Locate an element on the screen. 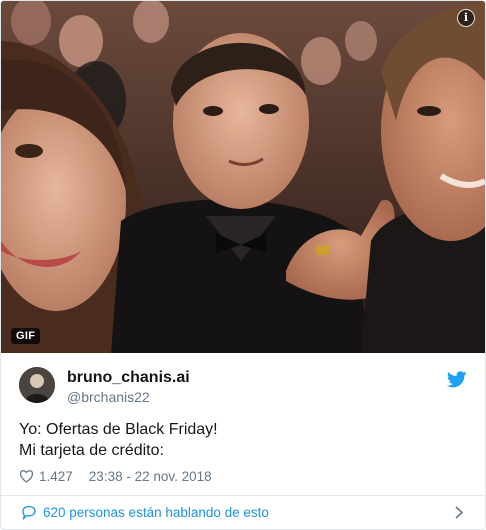 The image size is (486, 530). tweet-header: bruno_chanis.ai @brchanis22 is located at coordinates (244, 387).